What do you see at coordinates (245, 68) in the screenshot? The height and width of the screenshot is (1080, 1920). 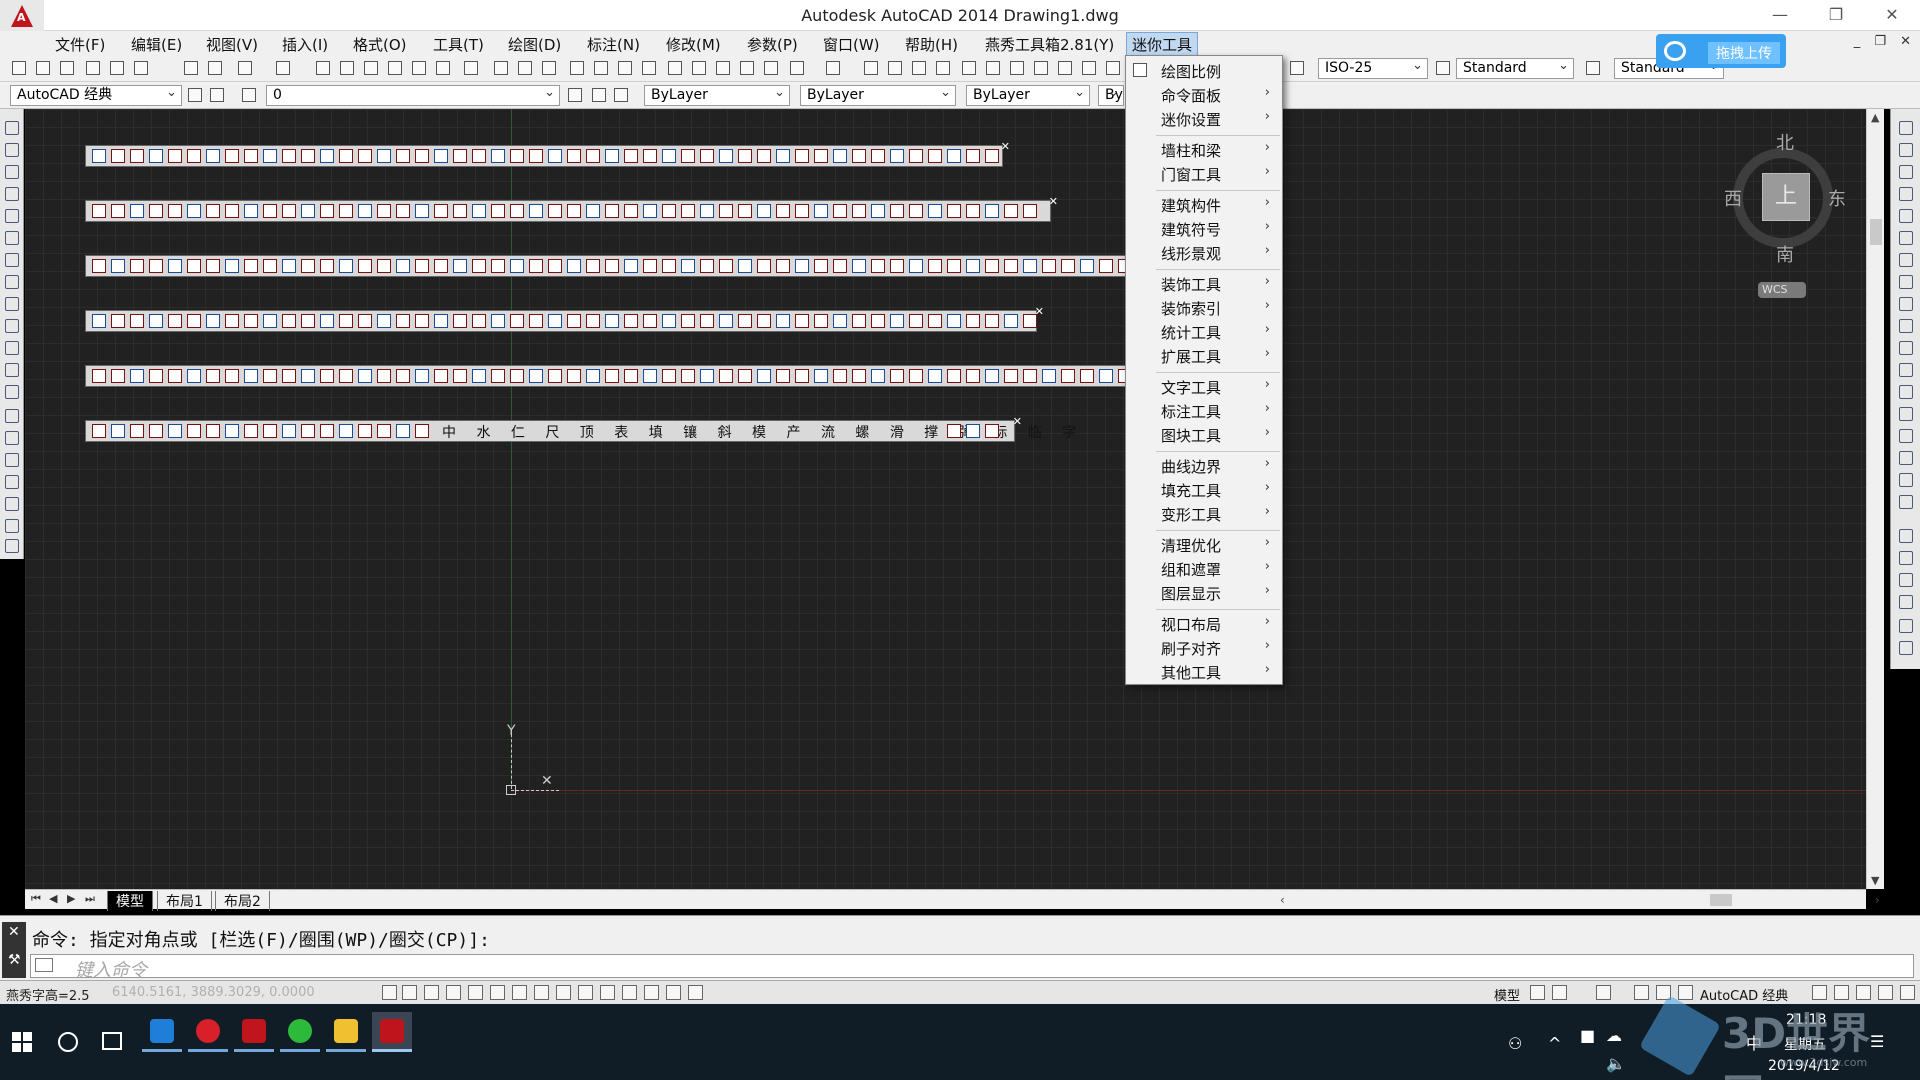 I see `undo-icon` at bounding box center [245, 68].